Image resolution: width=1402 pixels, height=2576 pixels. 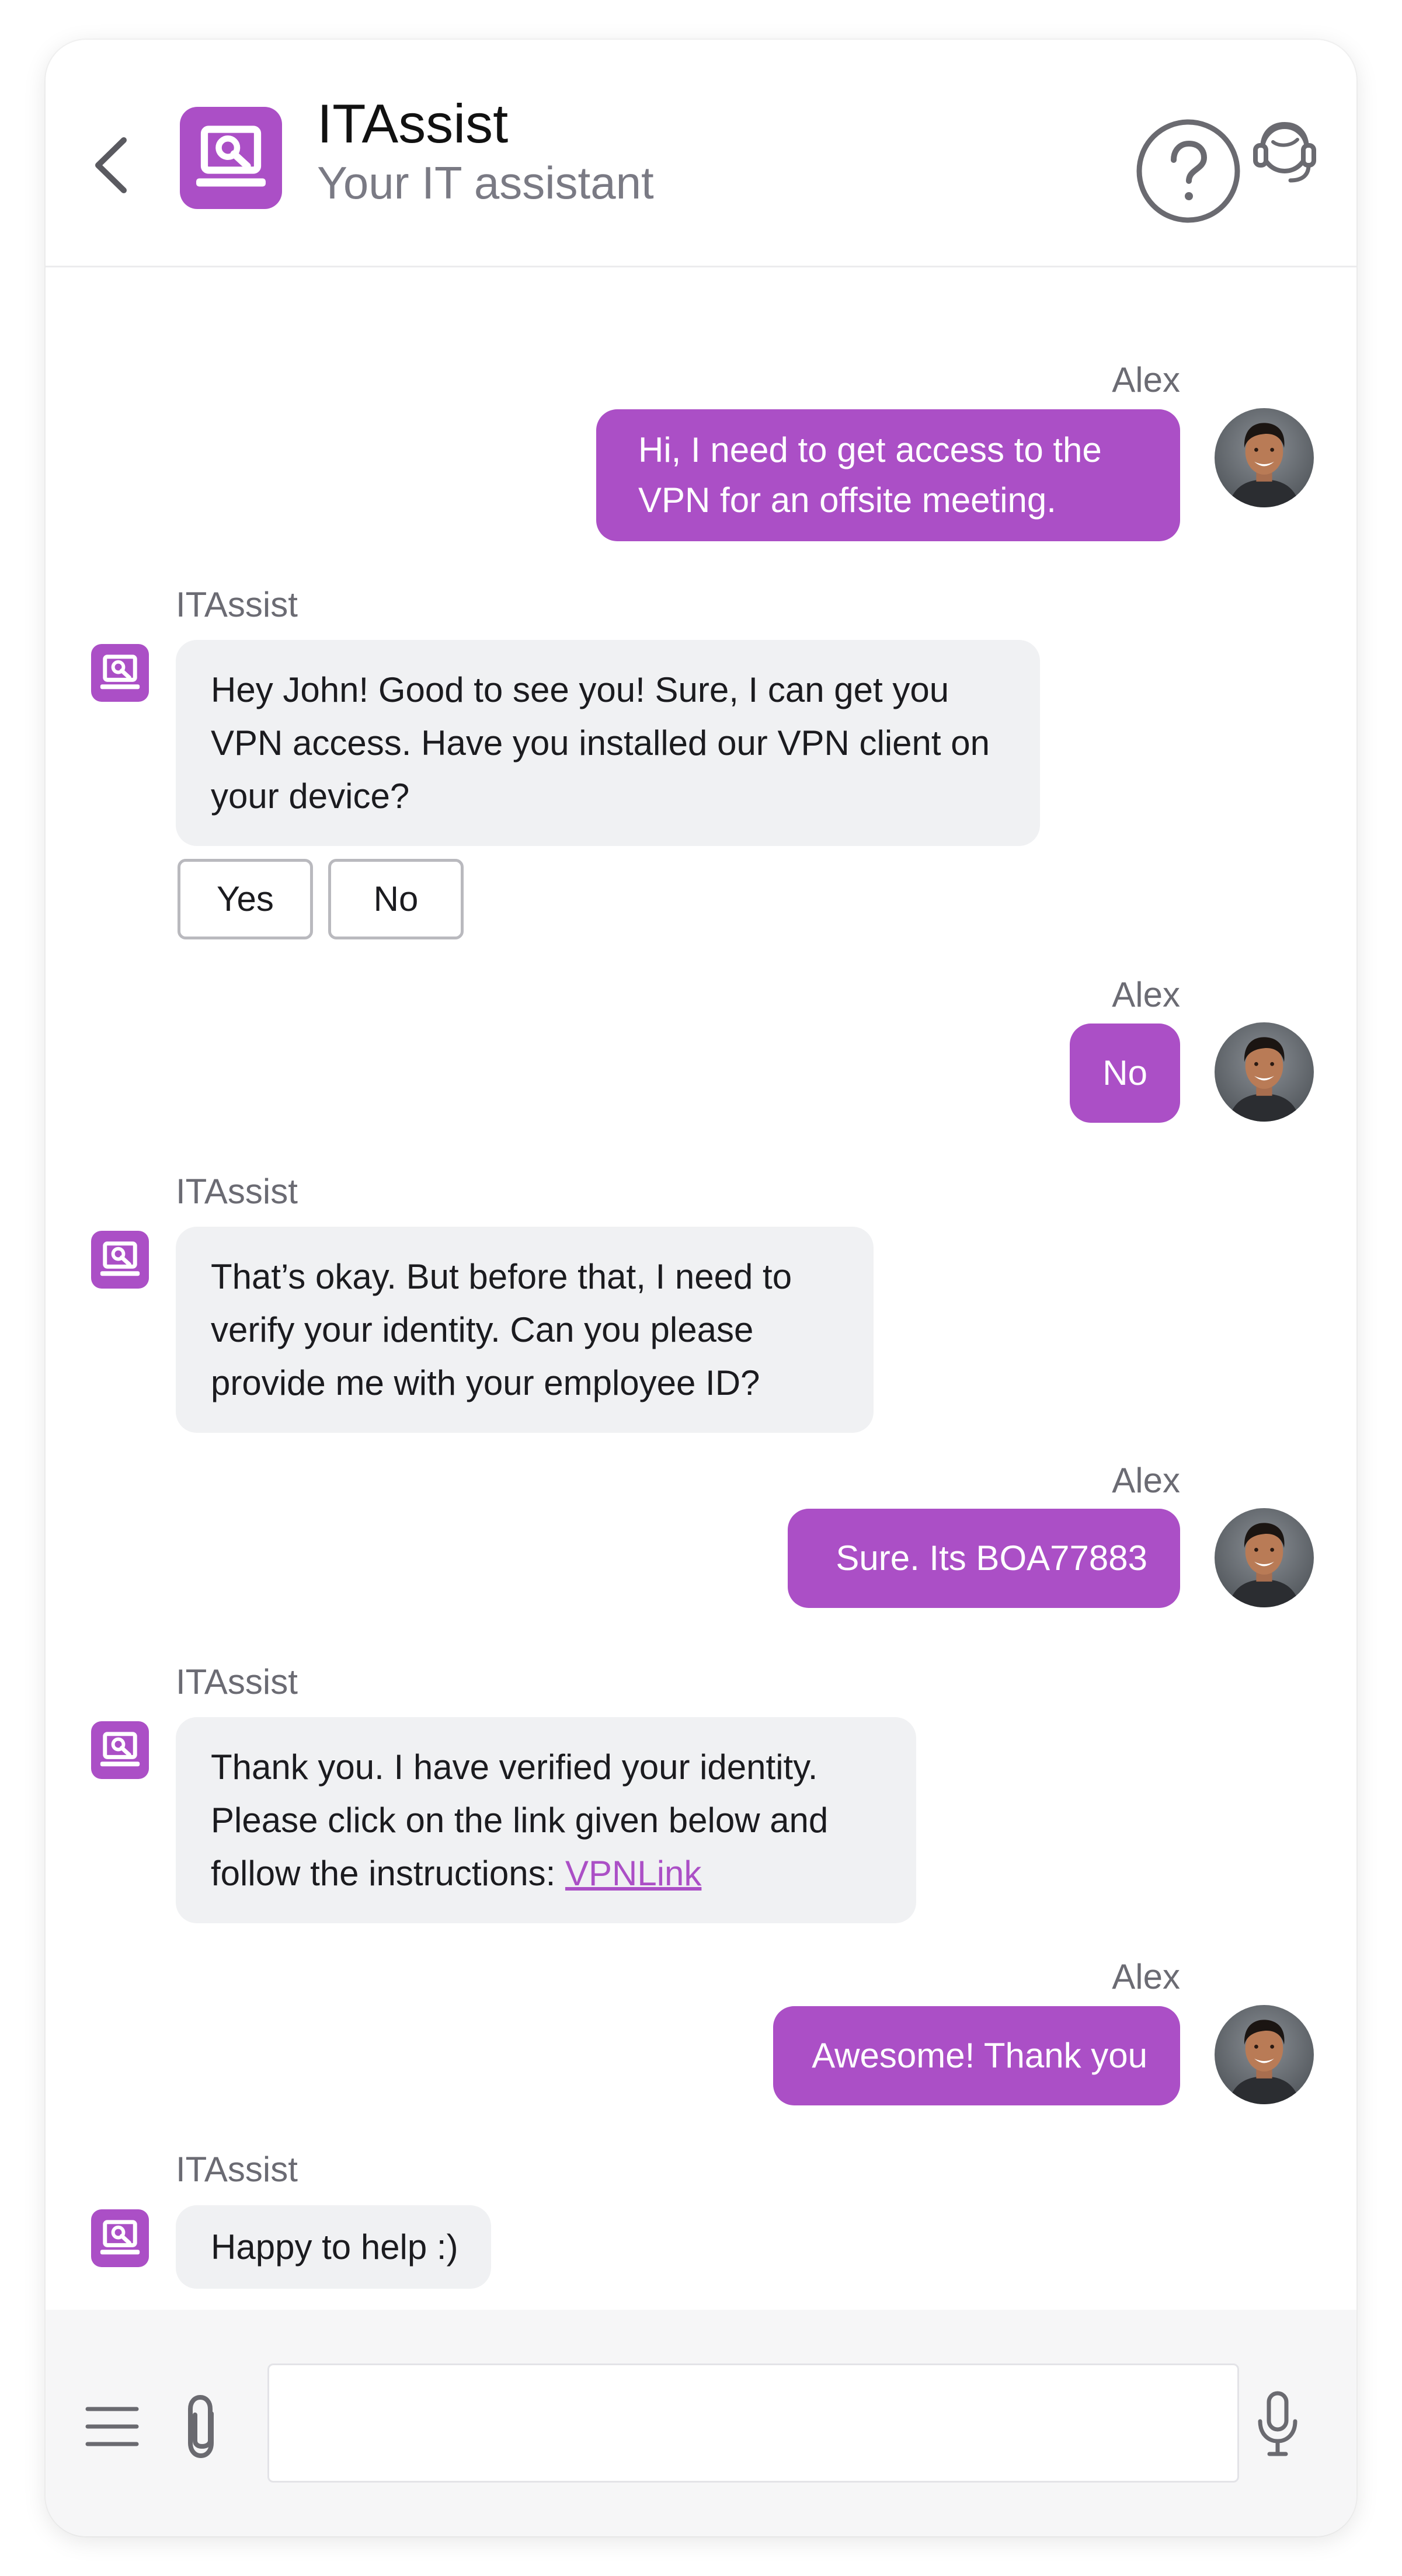 I want to click on user-message-bubble: Sure. Its BOA77883, so click(x=984, y=1558).